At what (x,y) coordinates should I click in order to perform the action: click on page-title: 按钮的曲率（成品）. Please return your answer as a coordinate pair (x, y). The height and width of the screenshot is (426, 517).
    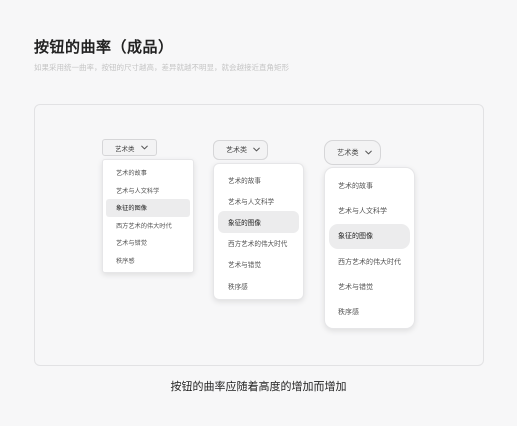
    Looking at the image, I should click on (104, 47).